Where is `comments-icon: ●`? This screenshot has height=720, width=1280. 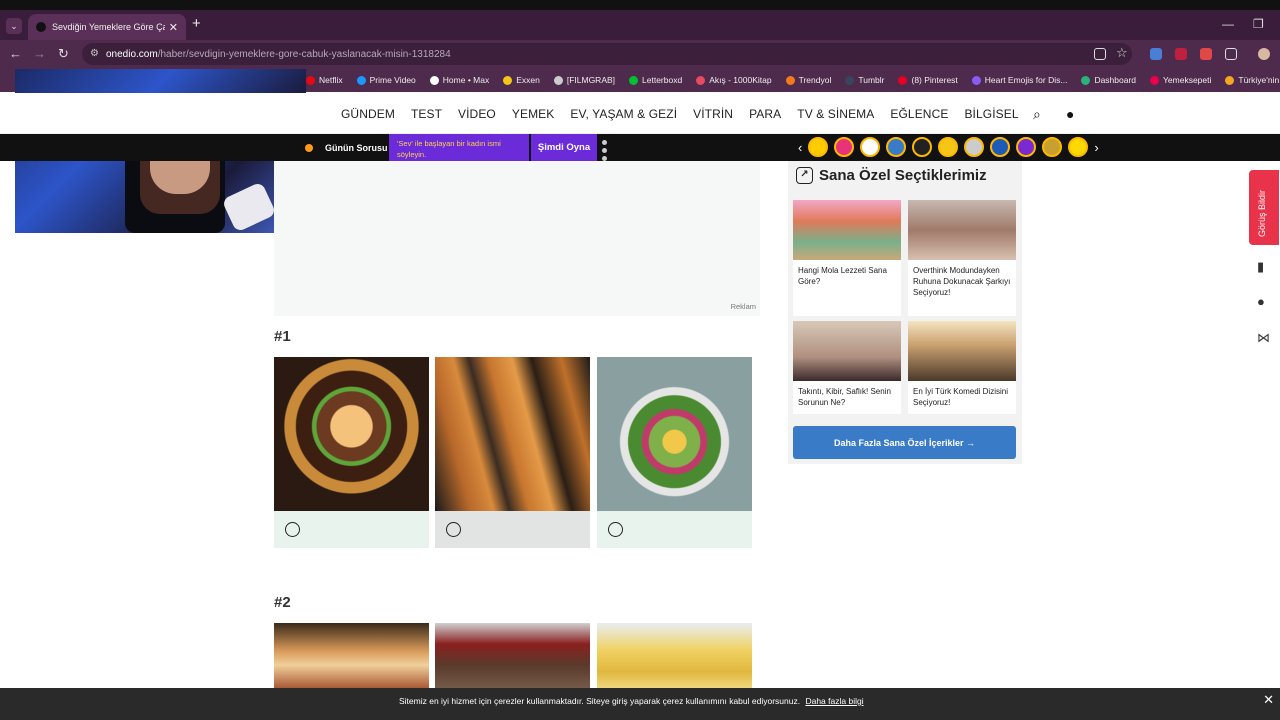 comments-icon: ● is located at coordinates (1261, 301).